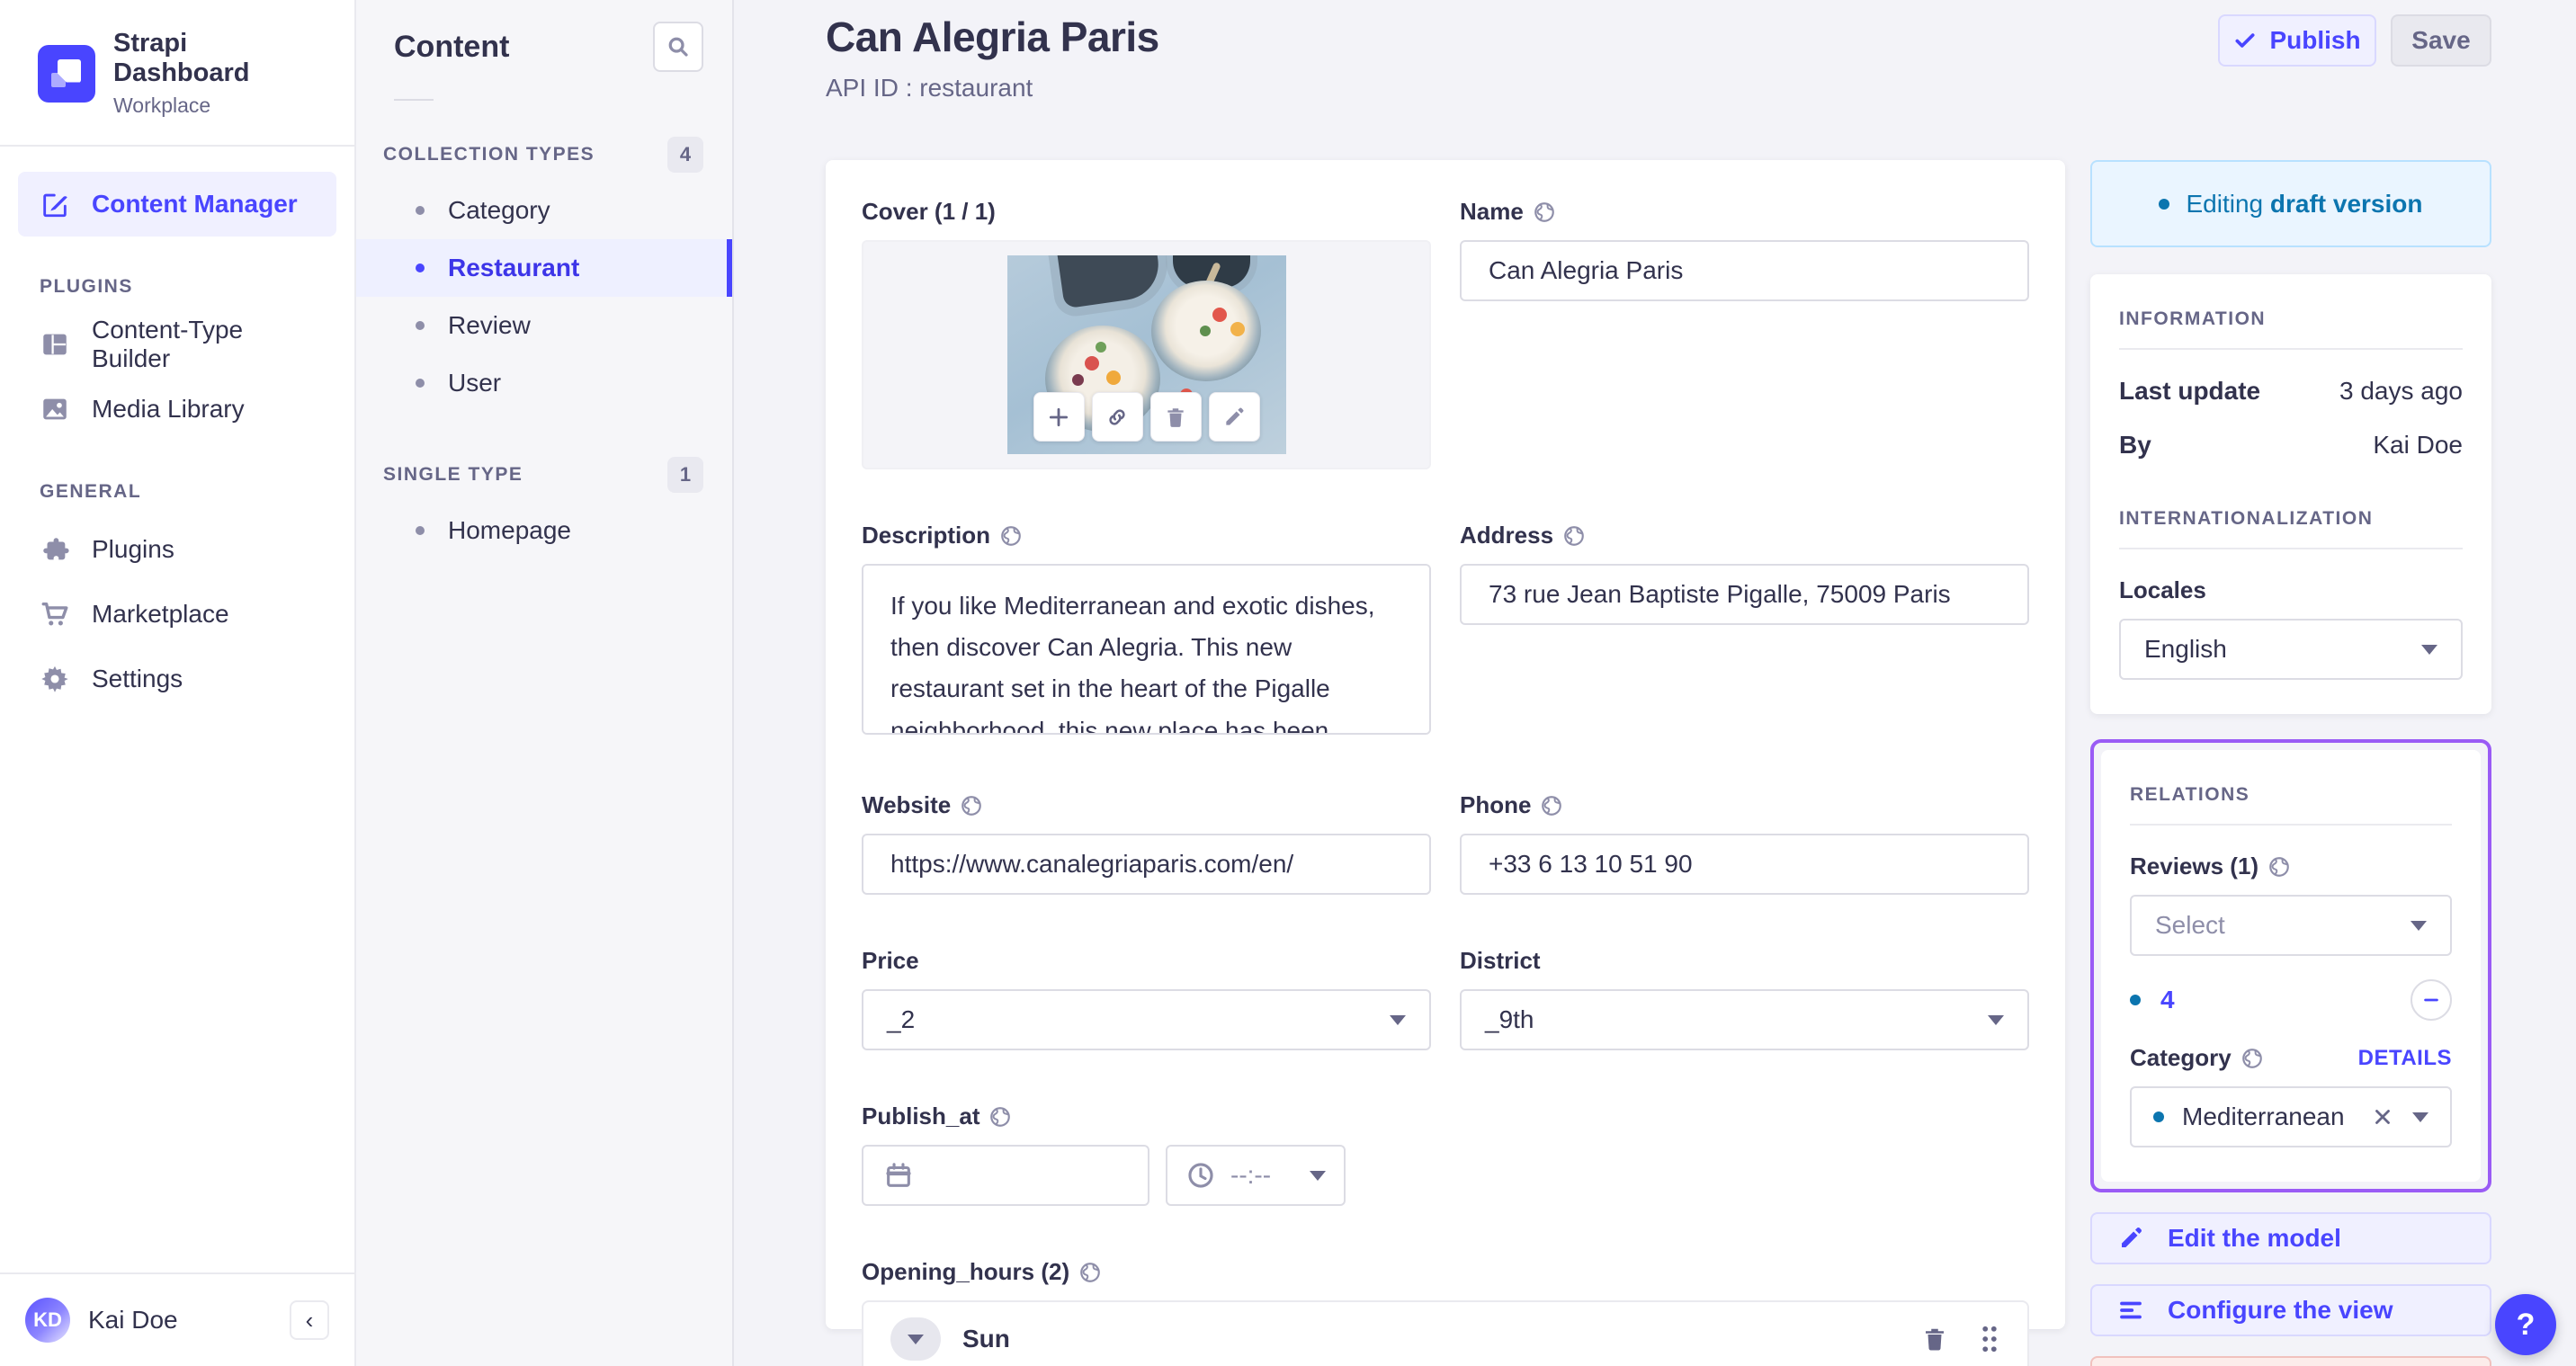  I want to click on price-field-label: Price, so click(890, 961).